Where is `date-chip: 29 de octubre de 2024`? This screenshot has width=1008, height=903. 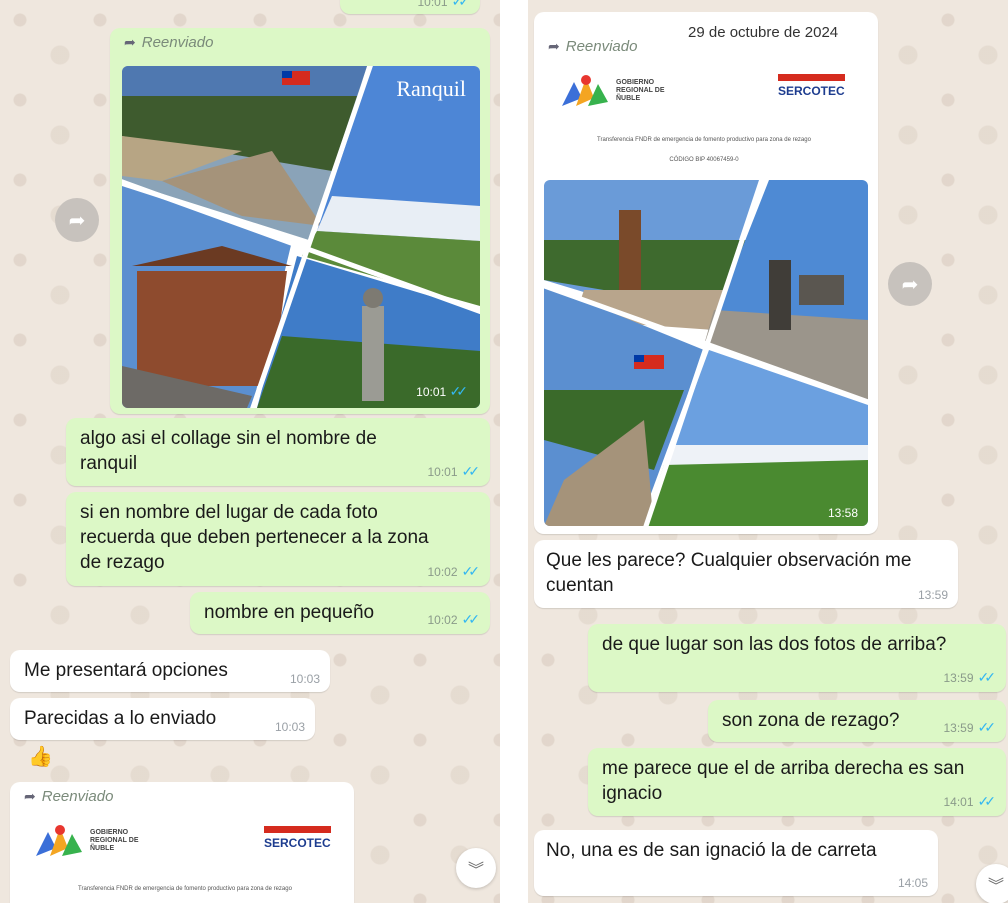 date-chip: 29 de octubre de 2024 is located at coordinates (763, 32).